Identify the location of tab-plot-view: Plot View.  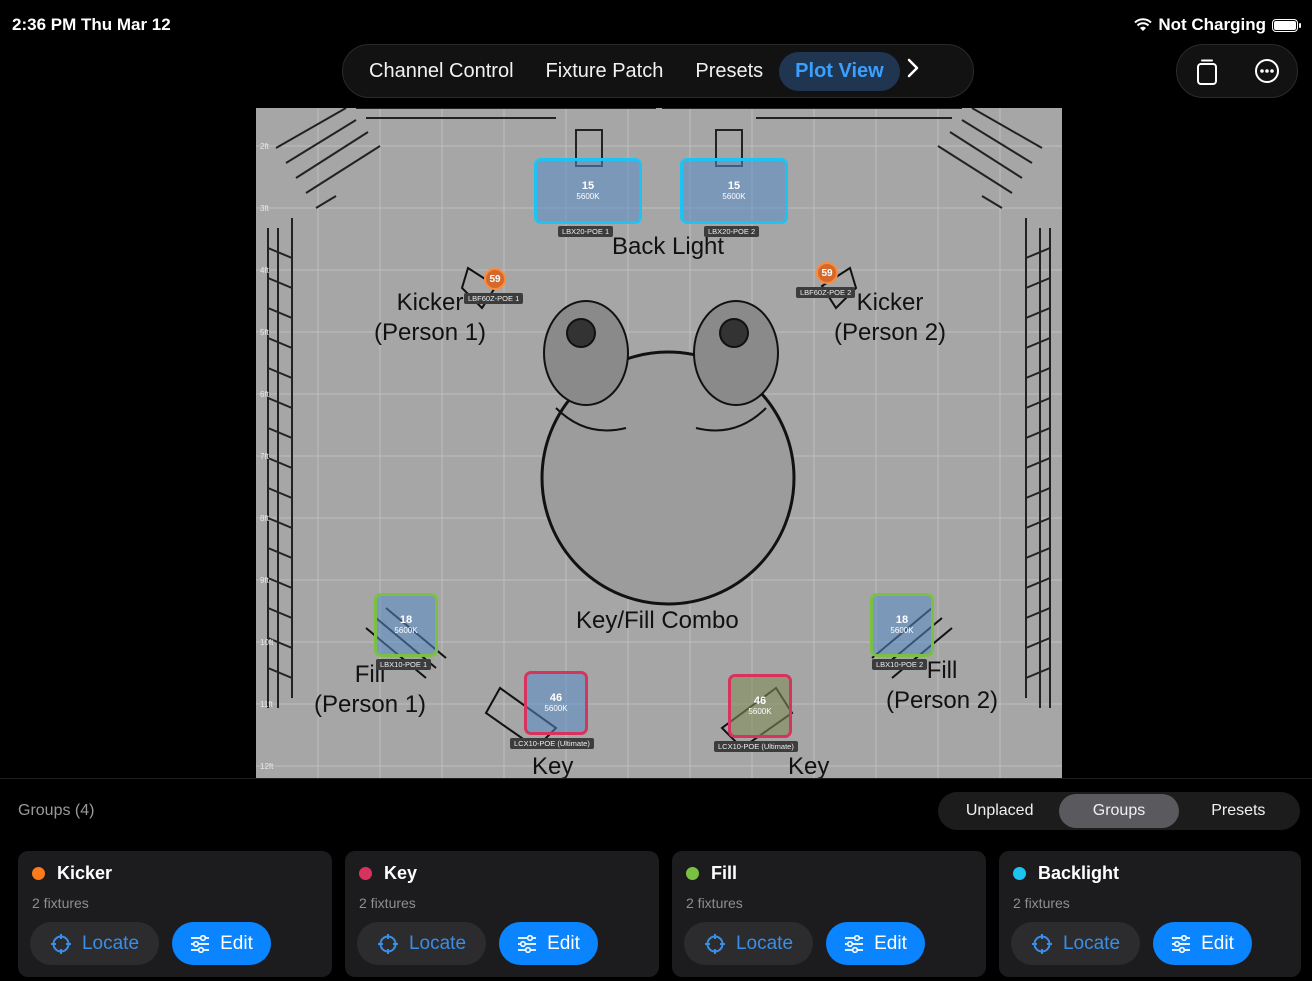
(839, 71).